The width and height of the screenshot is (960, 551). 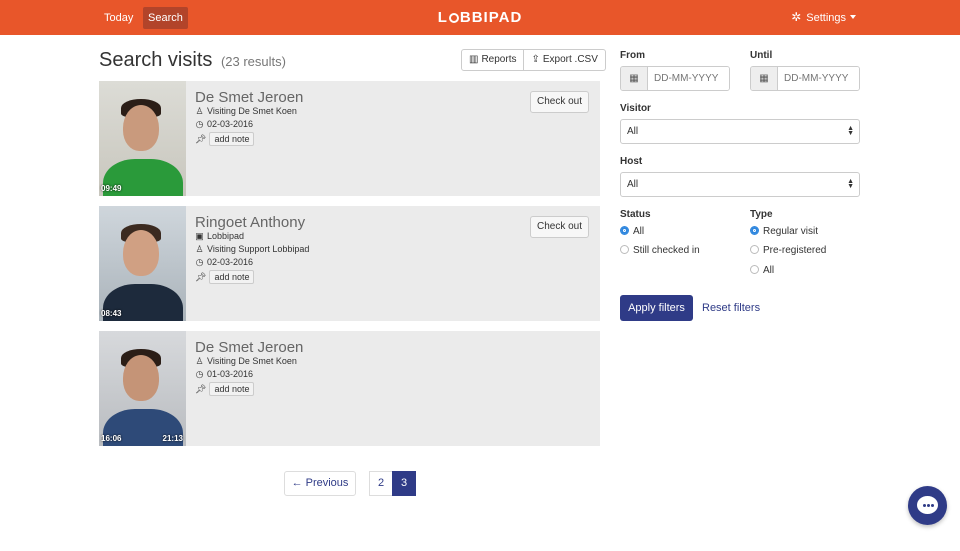 What do you see at coordinates (474, 59) in the screenshot?
I see `bar-chart-icon: ▥` at bounding box center [474, 59].